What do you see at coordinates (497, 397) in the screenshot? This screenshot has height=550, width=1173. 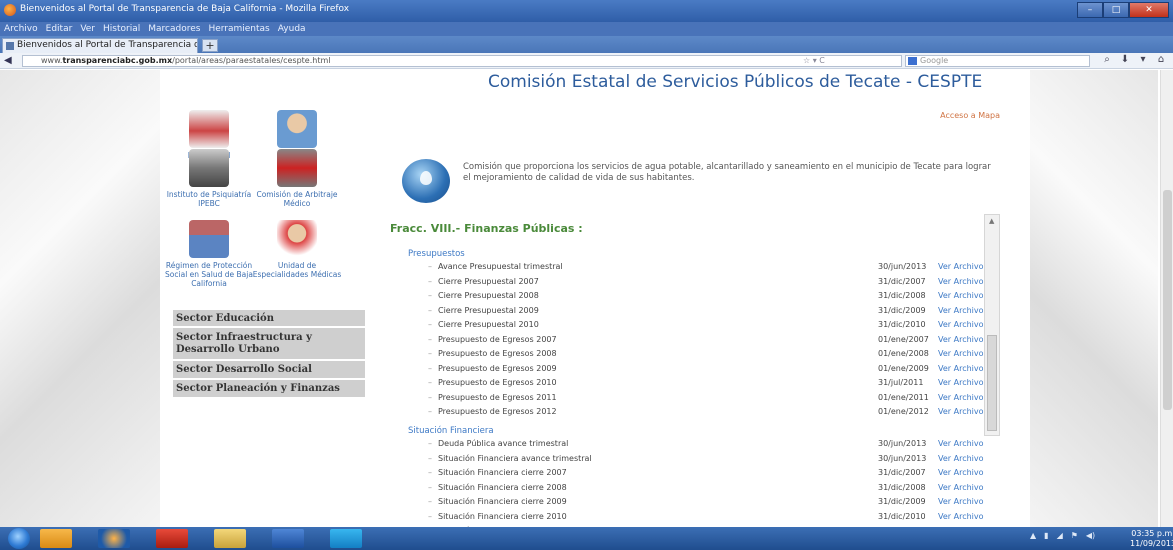 I see `item-name: Presupuesto de Egresos 2011` at bounding box center [497, 397].